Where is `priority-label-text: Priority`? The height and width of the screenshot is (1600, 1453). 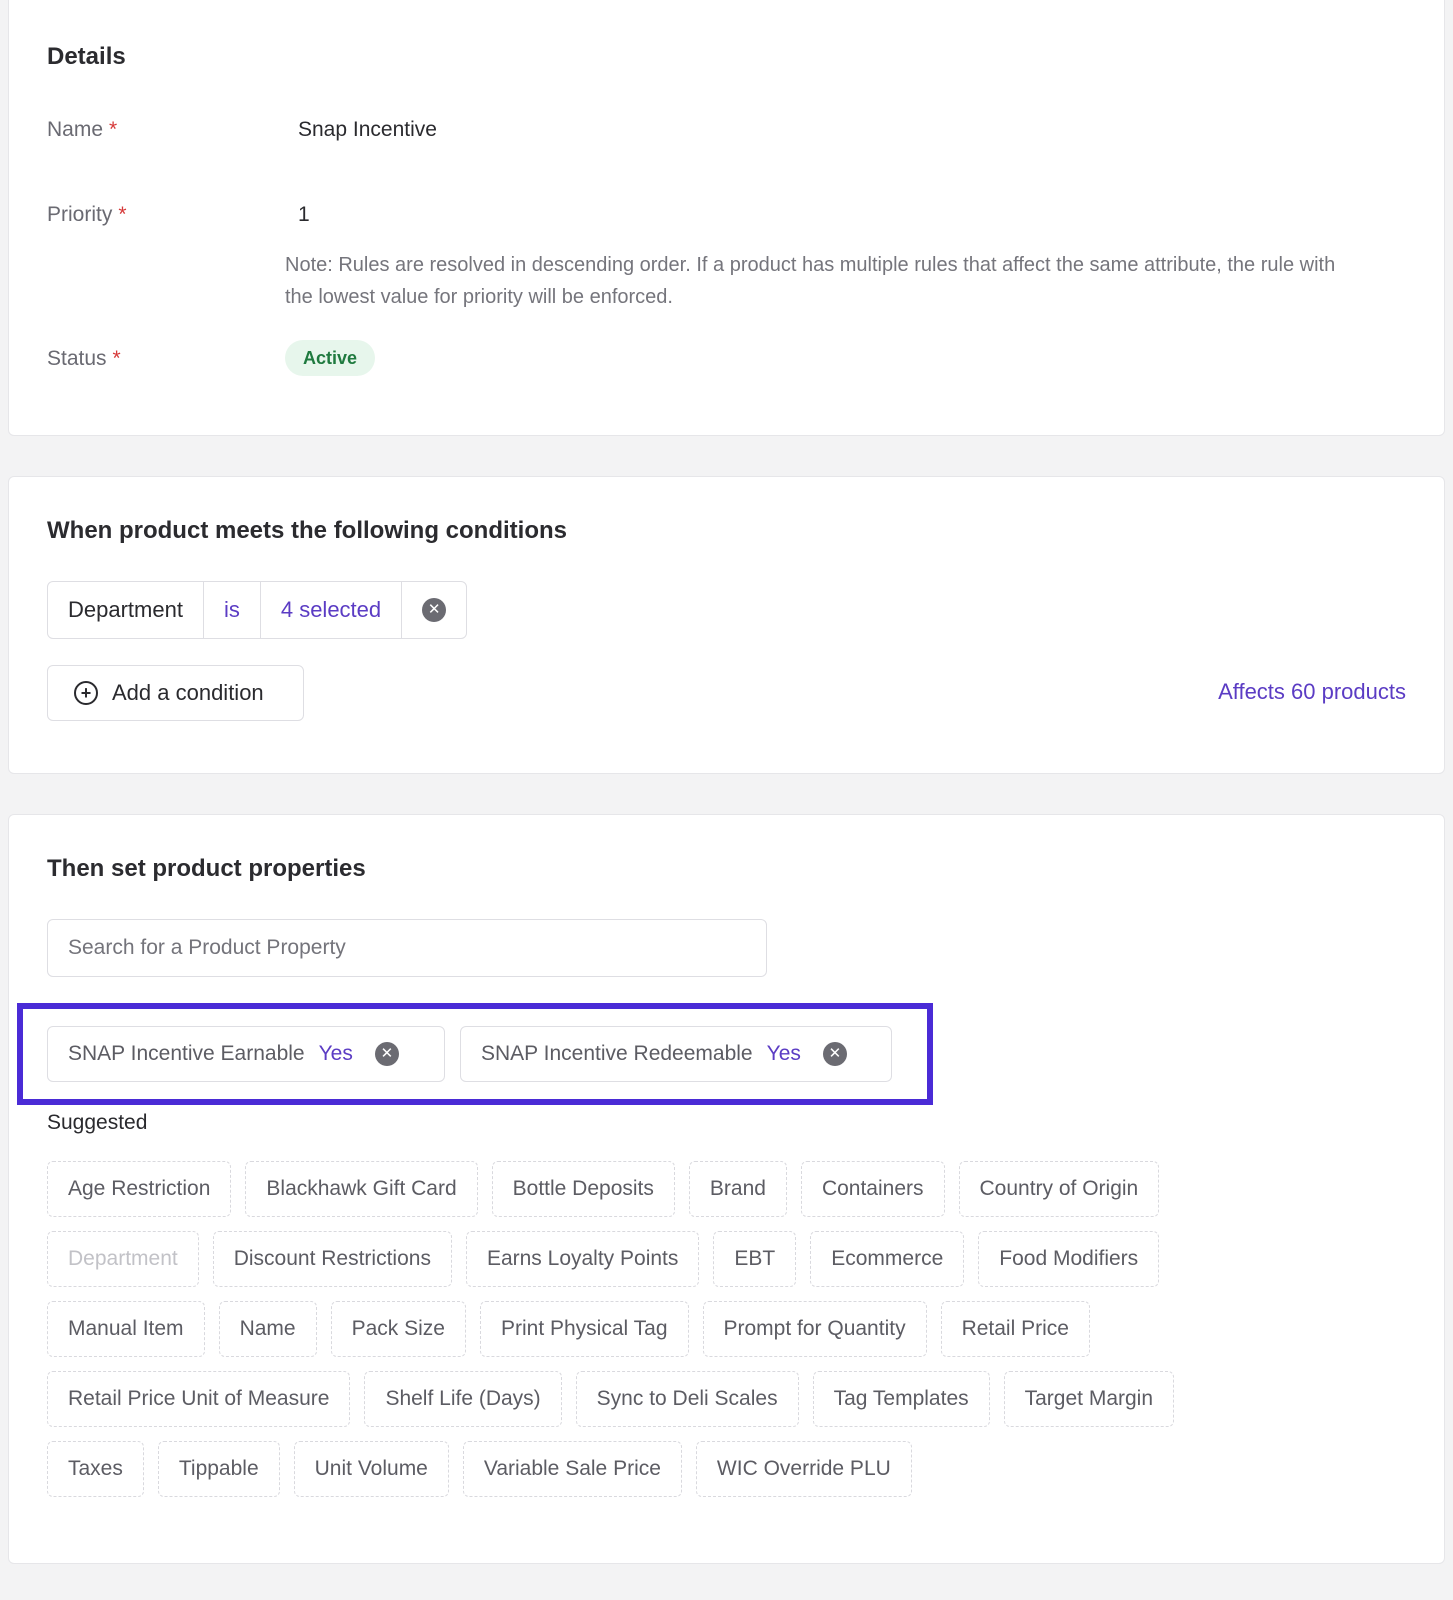
priority-label-text: Priority is located at coordinates (80, 214).